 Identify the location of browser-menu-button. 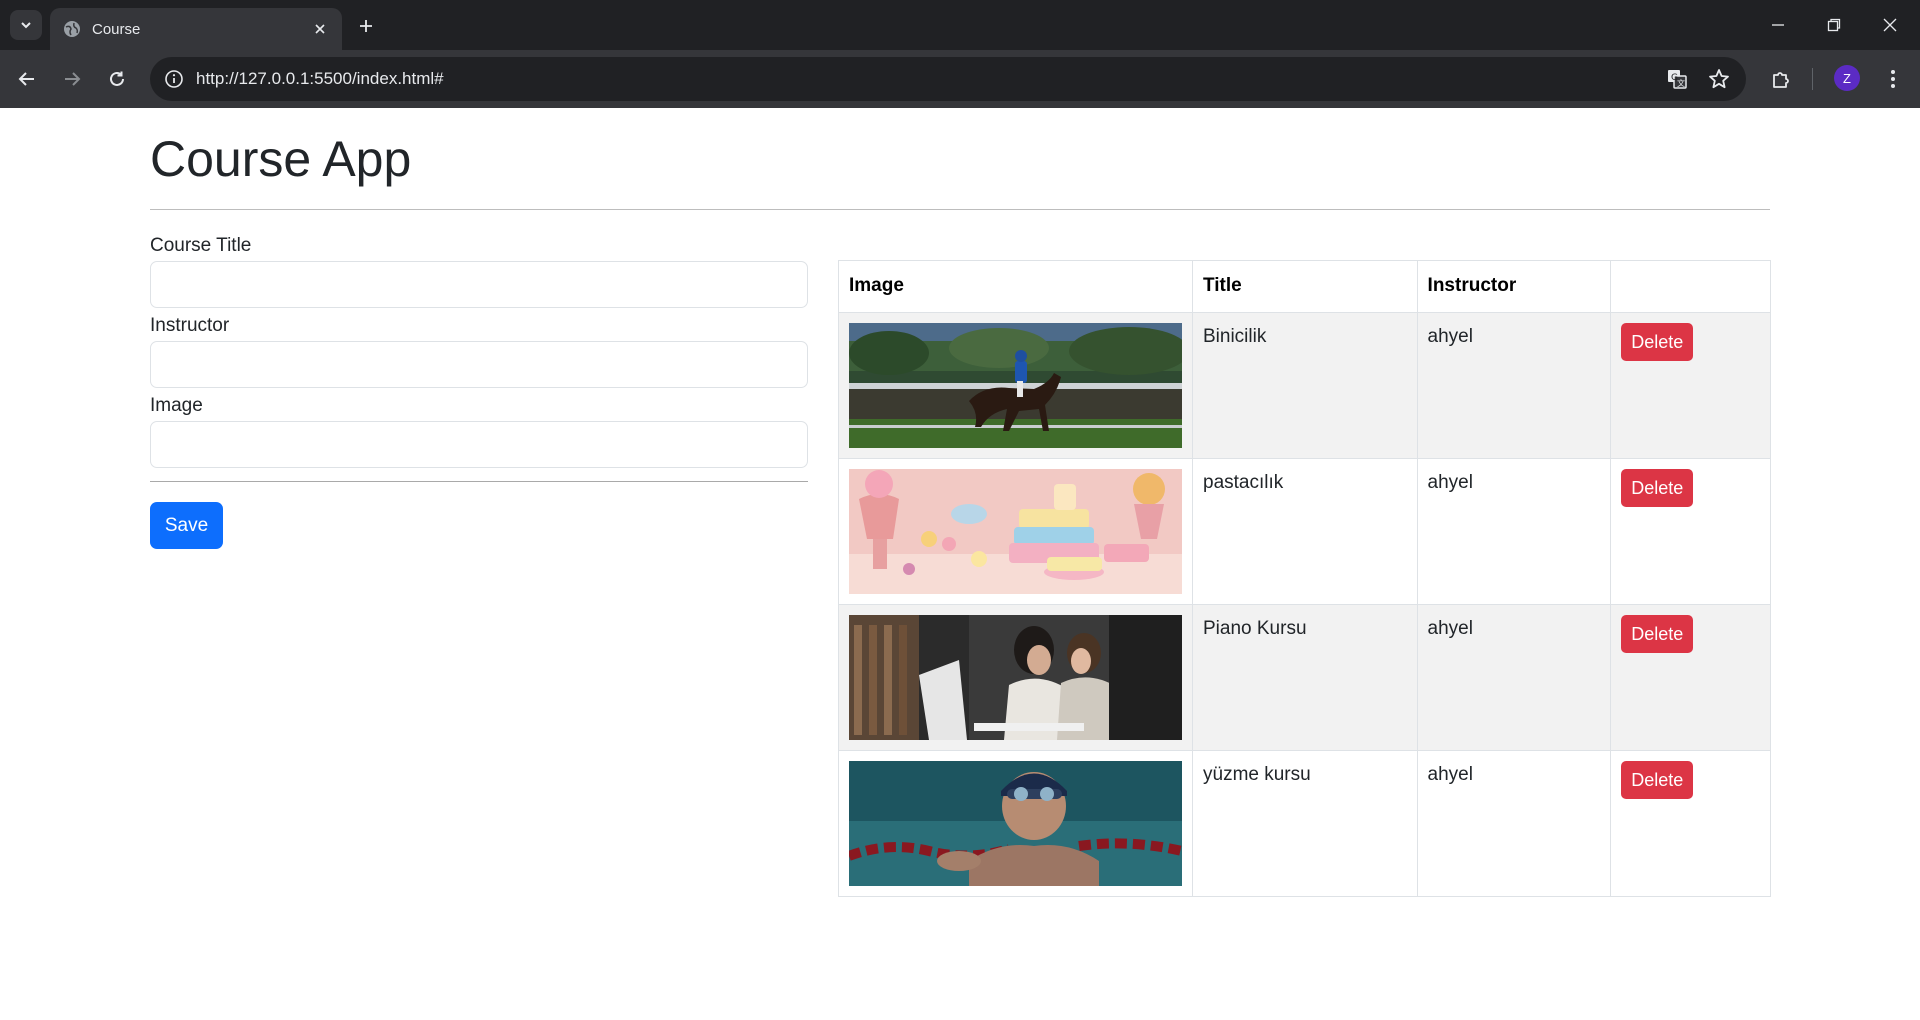
(1893, 79).